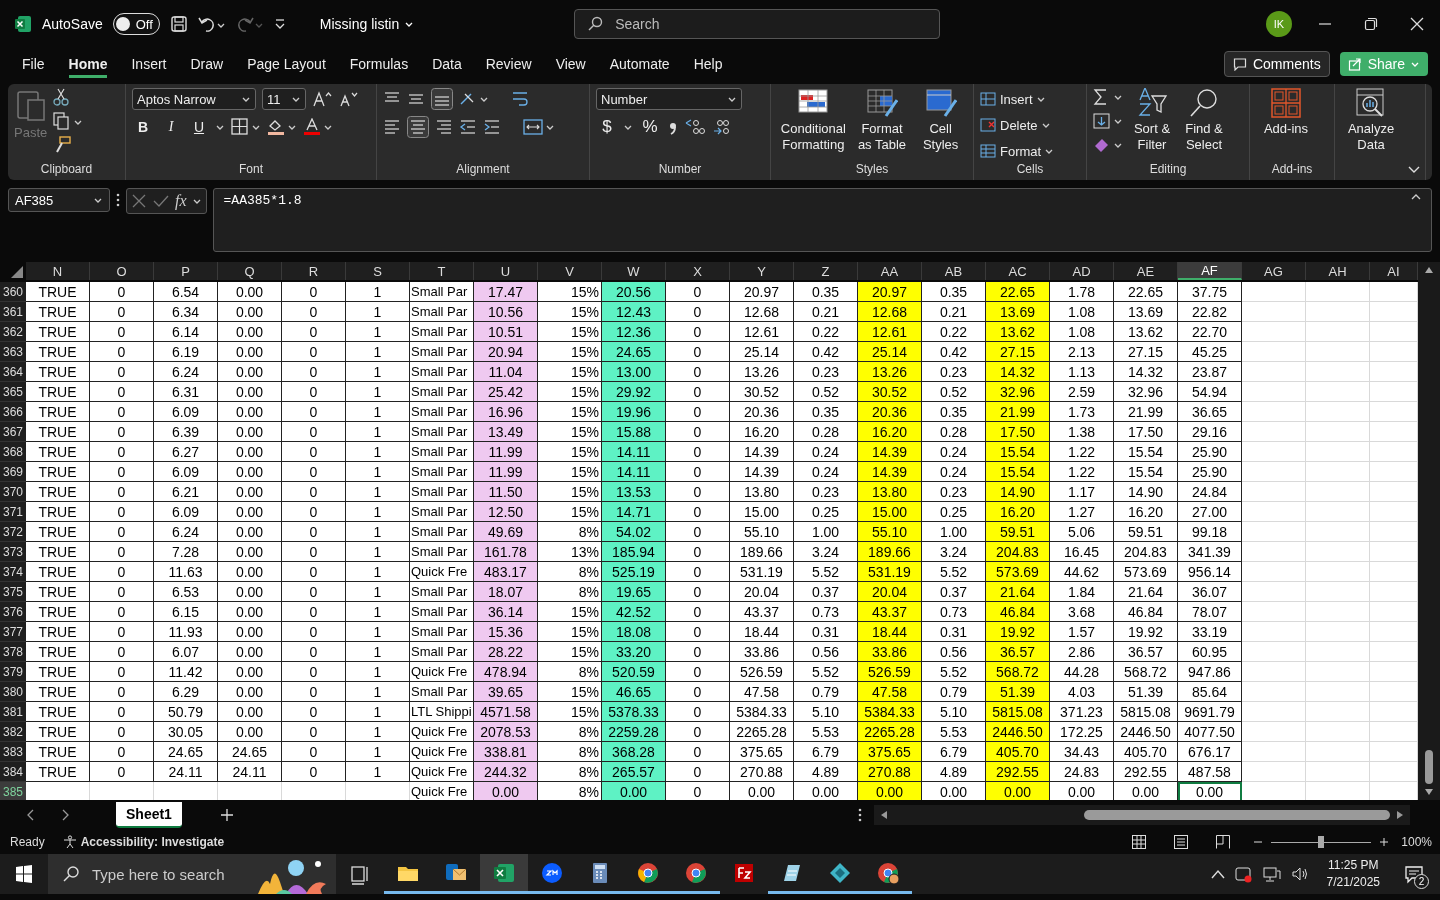 This screenshot has width=1440, height=900. What do you see at coordinates (13, 472) in the screenshot?
I see `row-header: 369` at bounding box center [13, 472].